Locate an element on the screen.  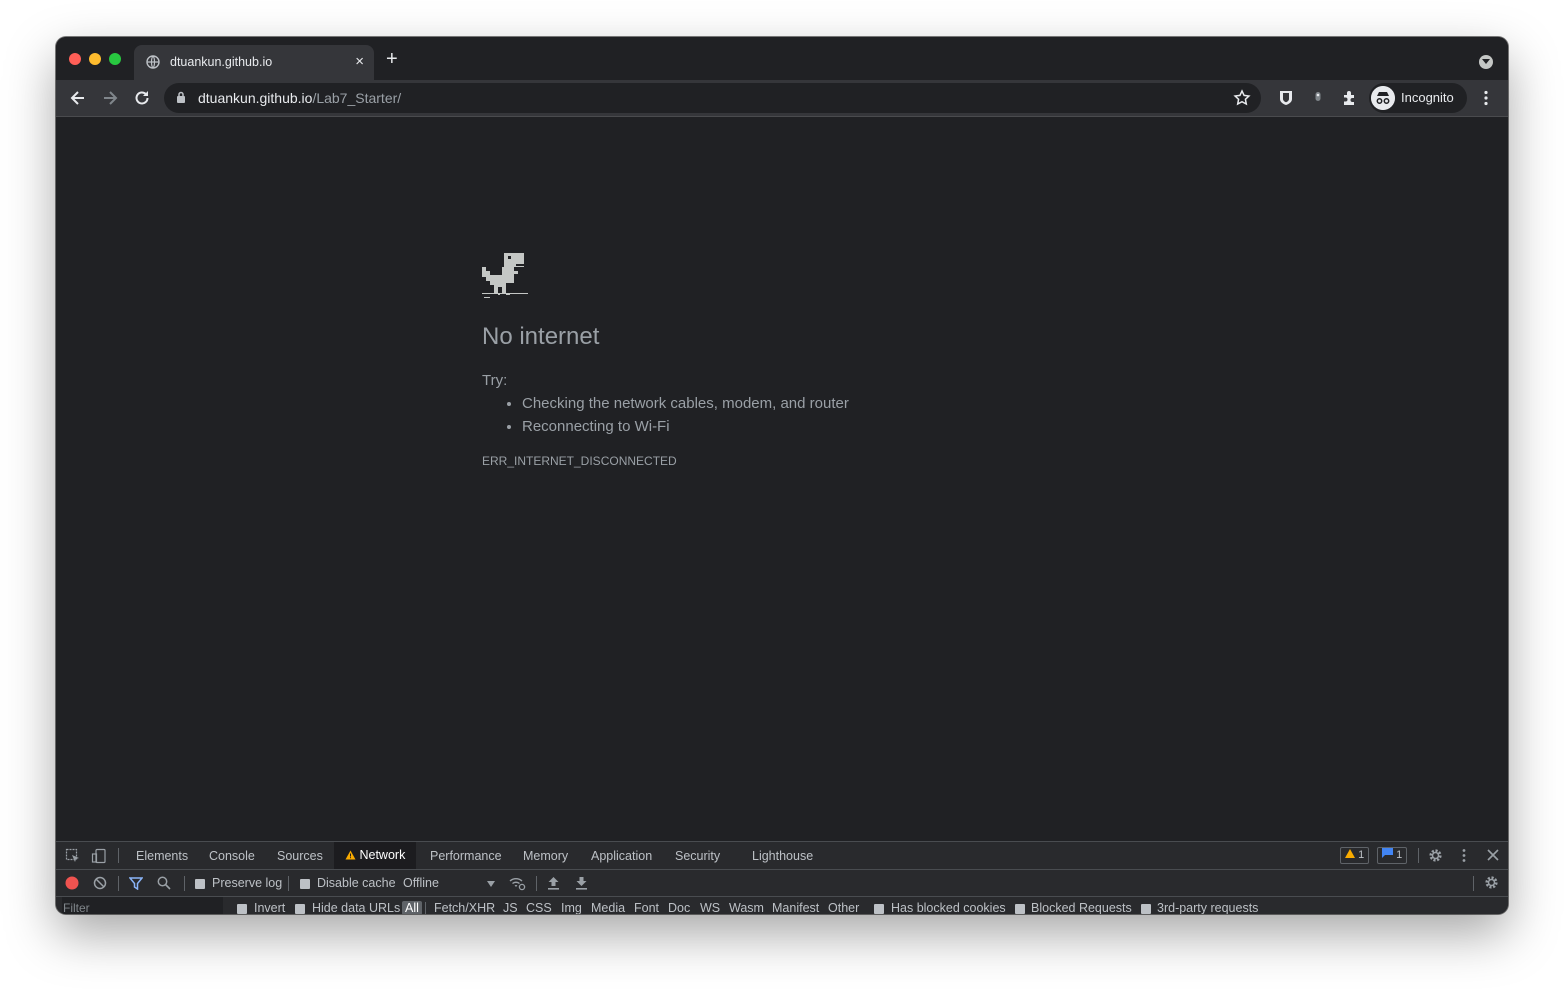
url-text: dtuankun.github.io/Lab7_Starter/ is located at coordinates (299, 98).